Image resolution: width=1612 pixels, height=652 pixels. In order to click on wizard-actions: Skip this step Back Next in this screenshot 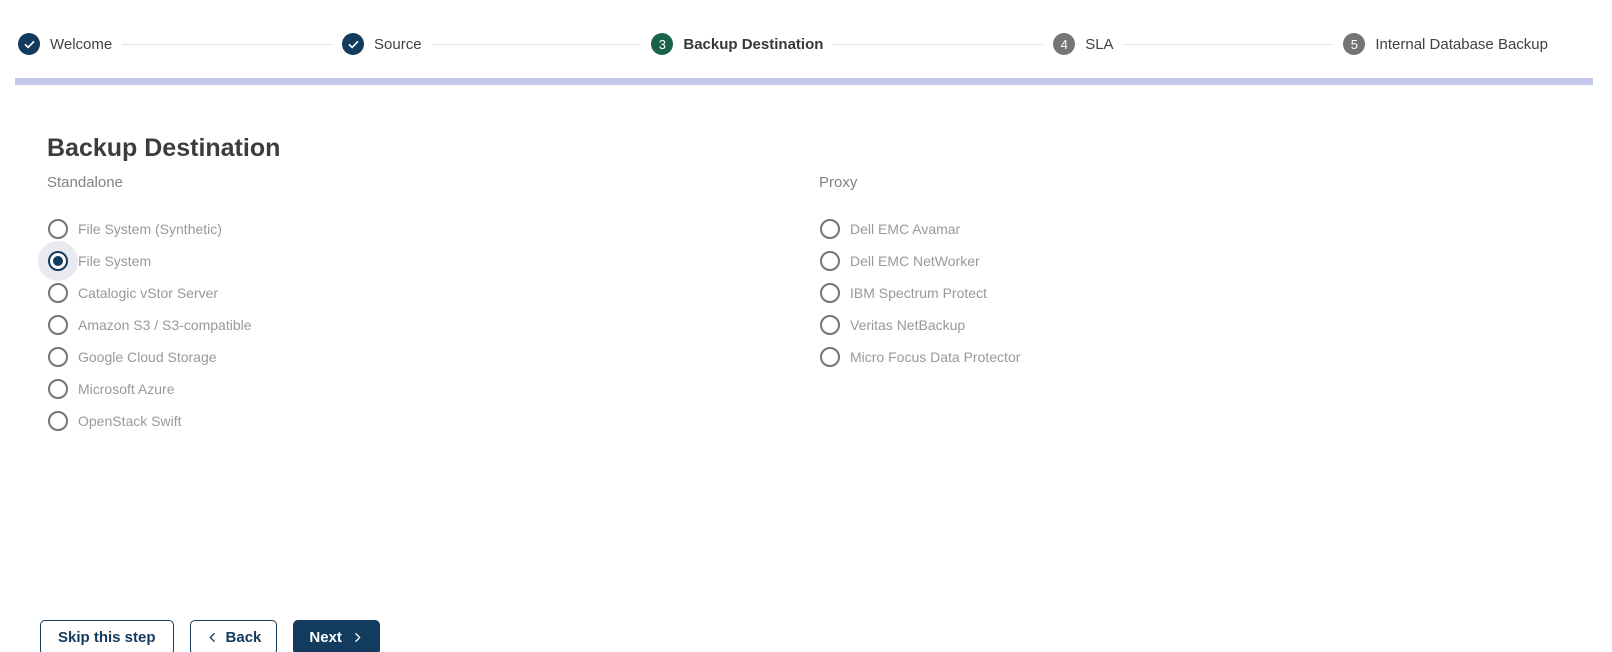, I will do `click(210, 636)`.